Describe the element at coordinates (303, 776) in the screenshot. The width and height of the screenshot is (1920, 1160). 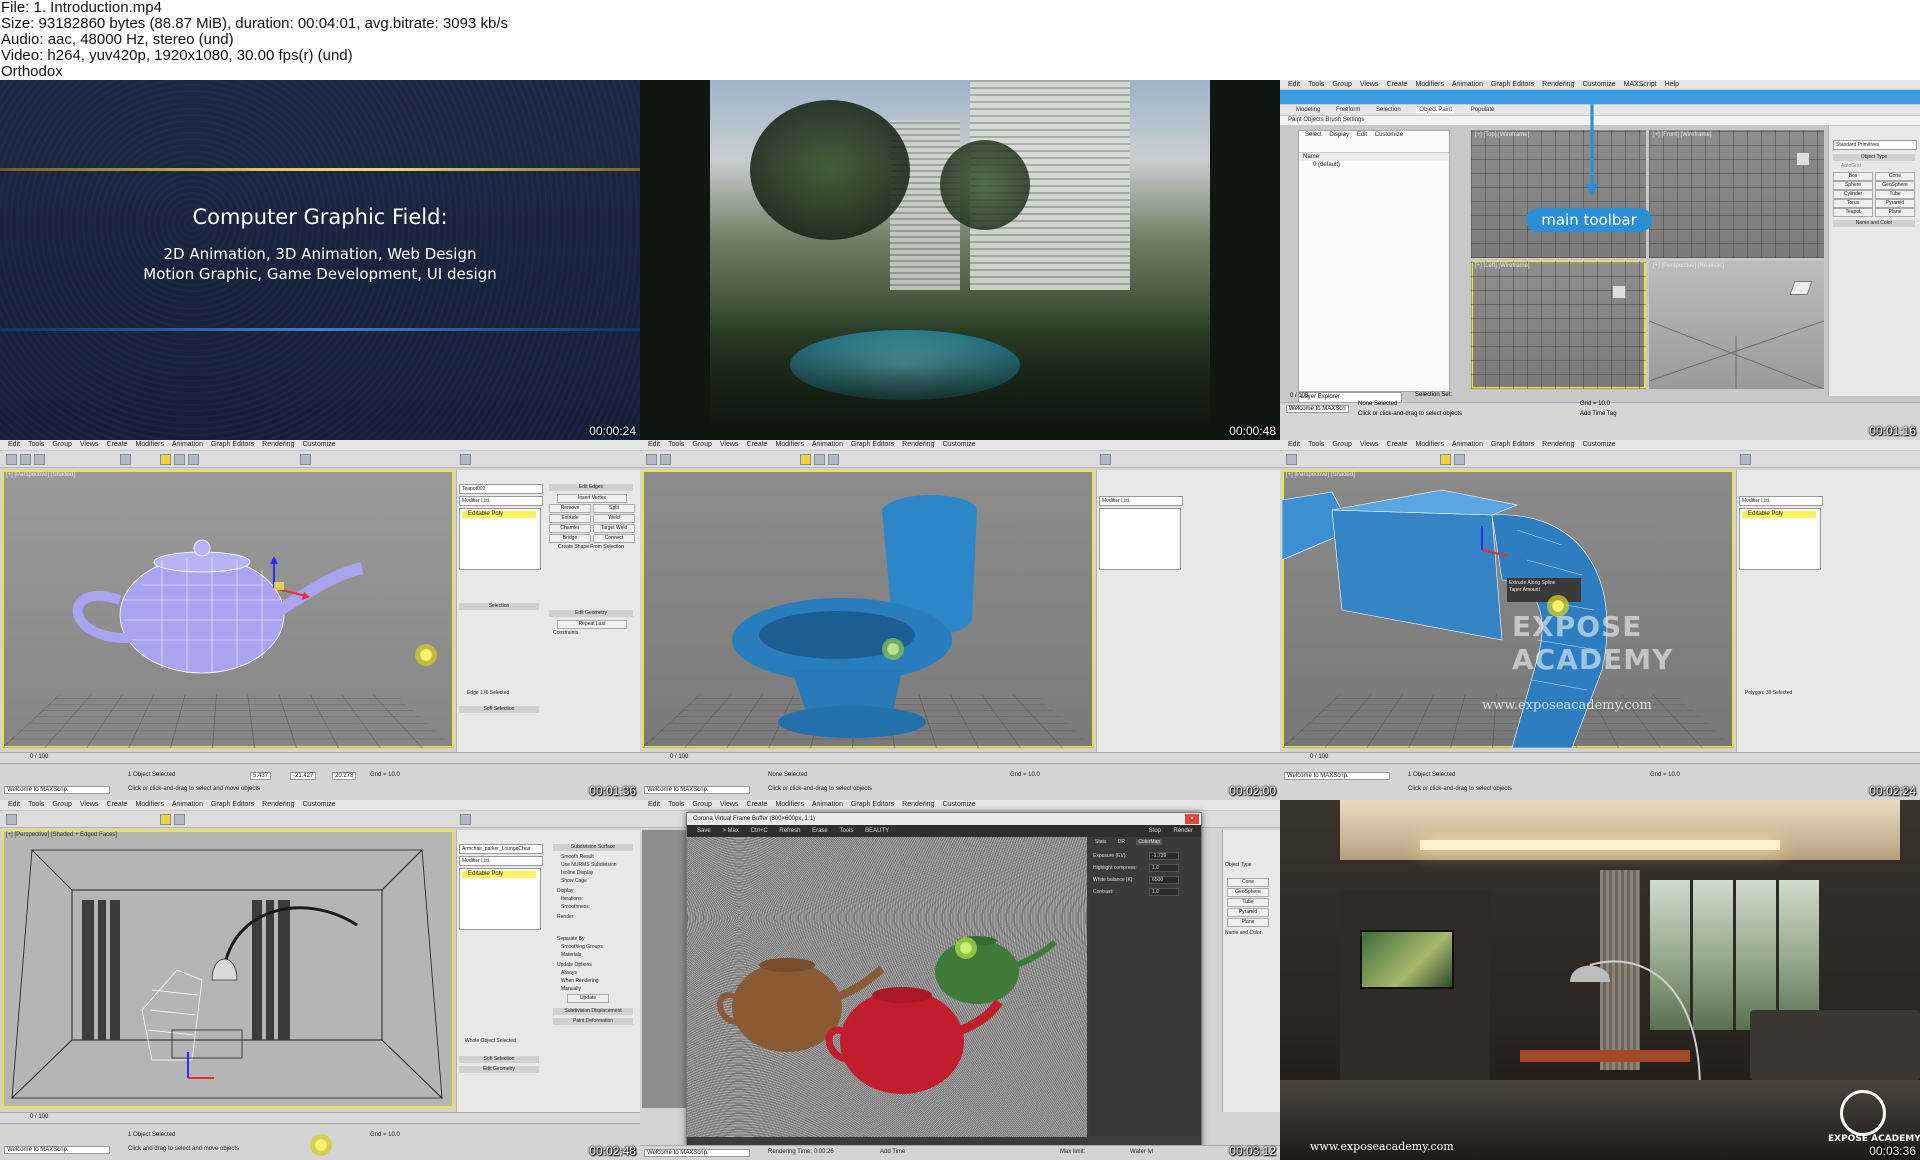
I see `y-coordinate: -21.427` at that location.